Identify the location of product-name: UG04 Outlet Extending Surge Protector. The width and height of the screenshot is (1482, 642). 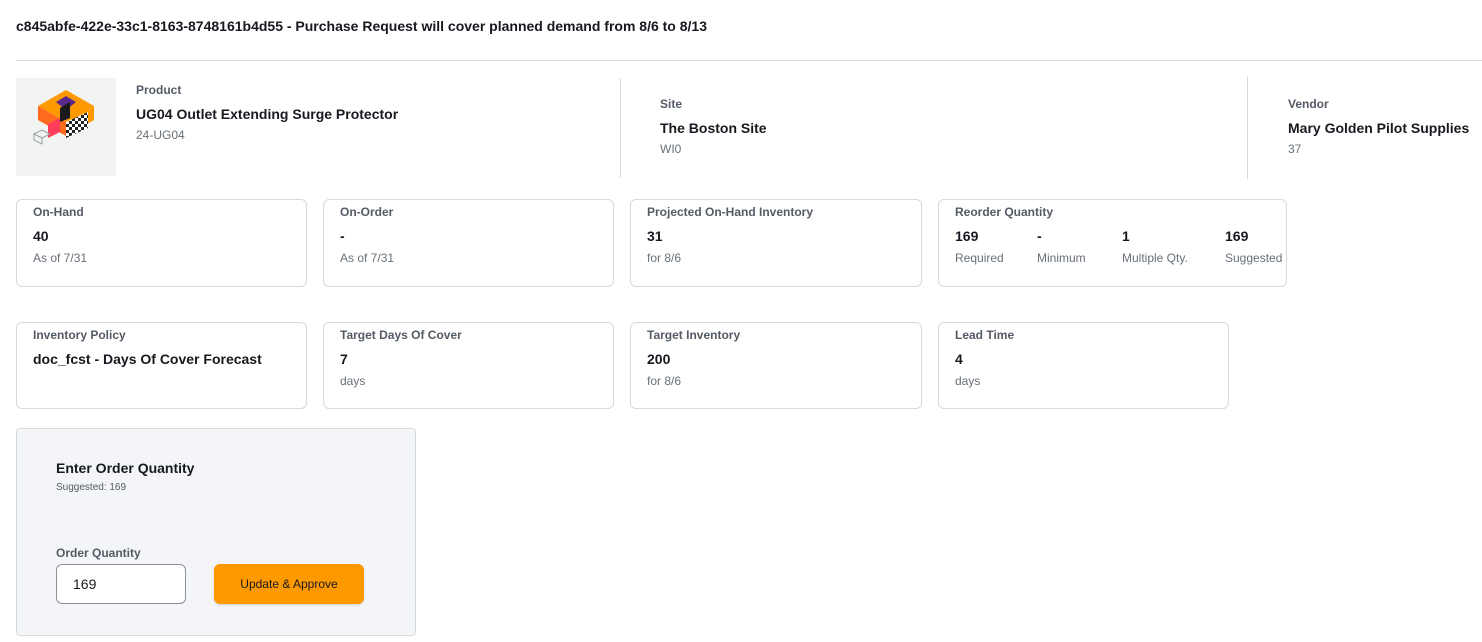
(267, 114).